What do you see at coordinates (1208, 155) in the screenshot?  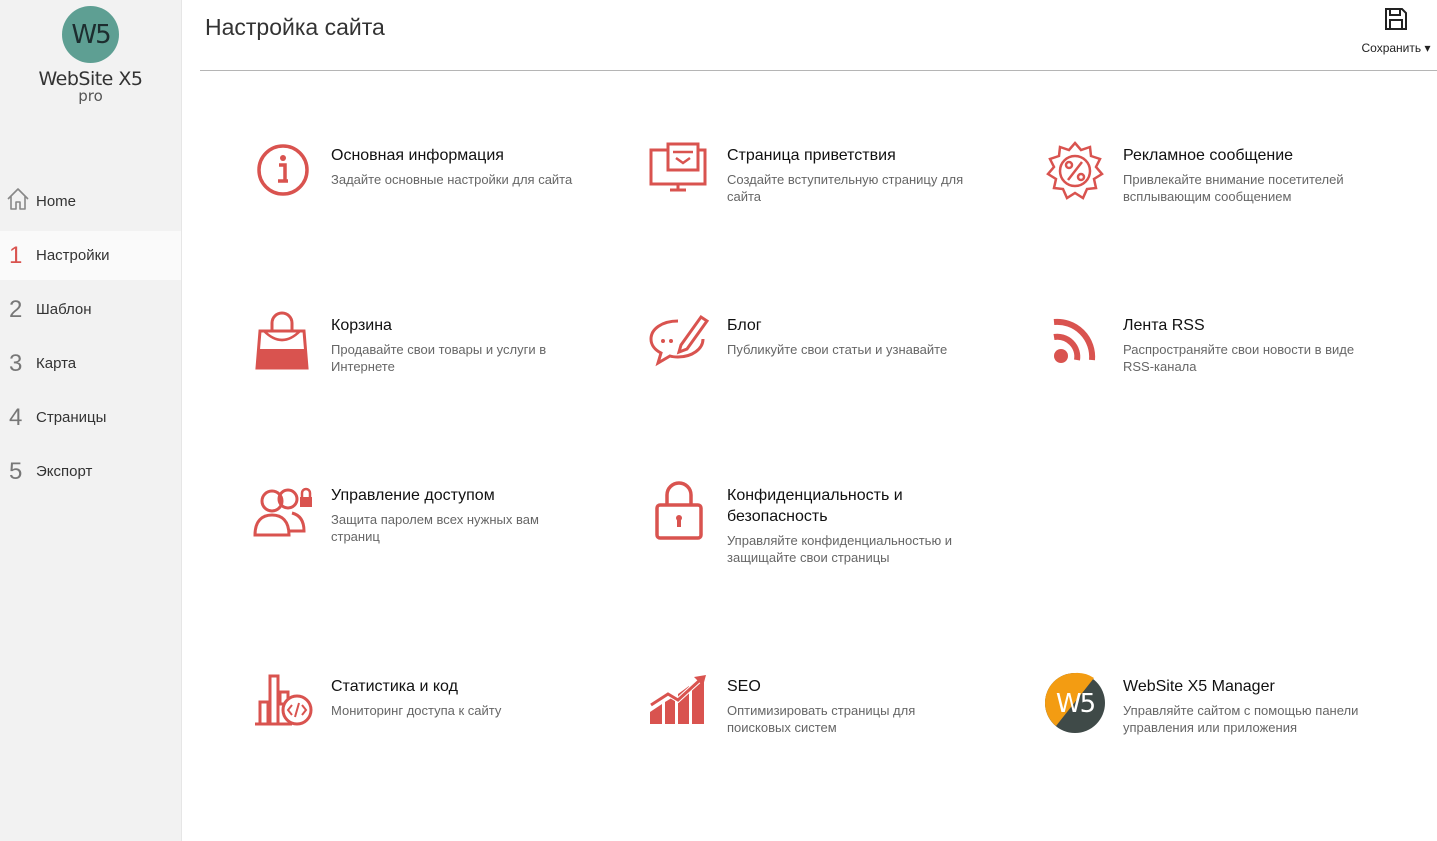 I see `tile-title: Рекламное сообщение` at bounding box center [1208, 155].